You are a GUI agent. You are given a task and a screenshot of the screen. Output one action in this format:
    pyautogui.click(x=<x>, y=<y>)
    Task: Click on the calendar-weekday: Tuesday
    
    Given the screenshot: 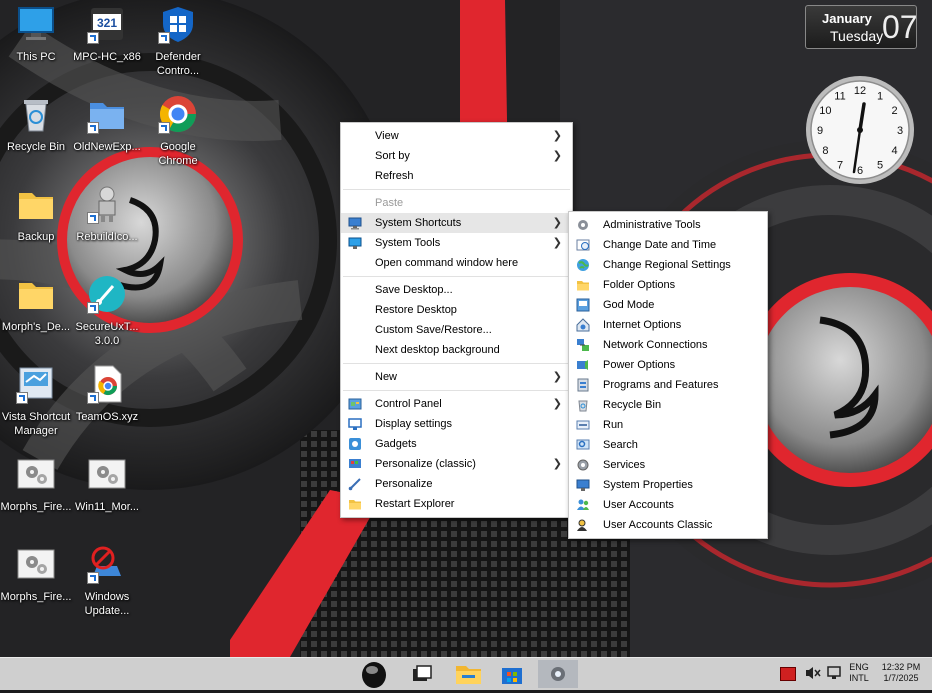 What is the action you would take?
    pyautogui.click(x=857, y=36)
    